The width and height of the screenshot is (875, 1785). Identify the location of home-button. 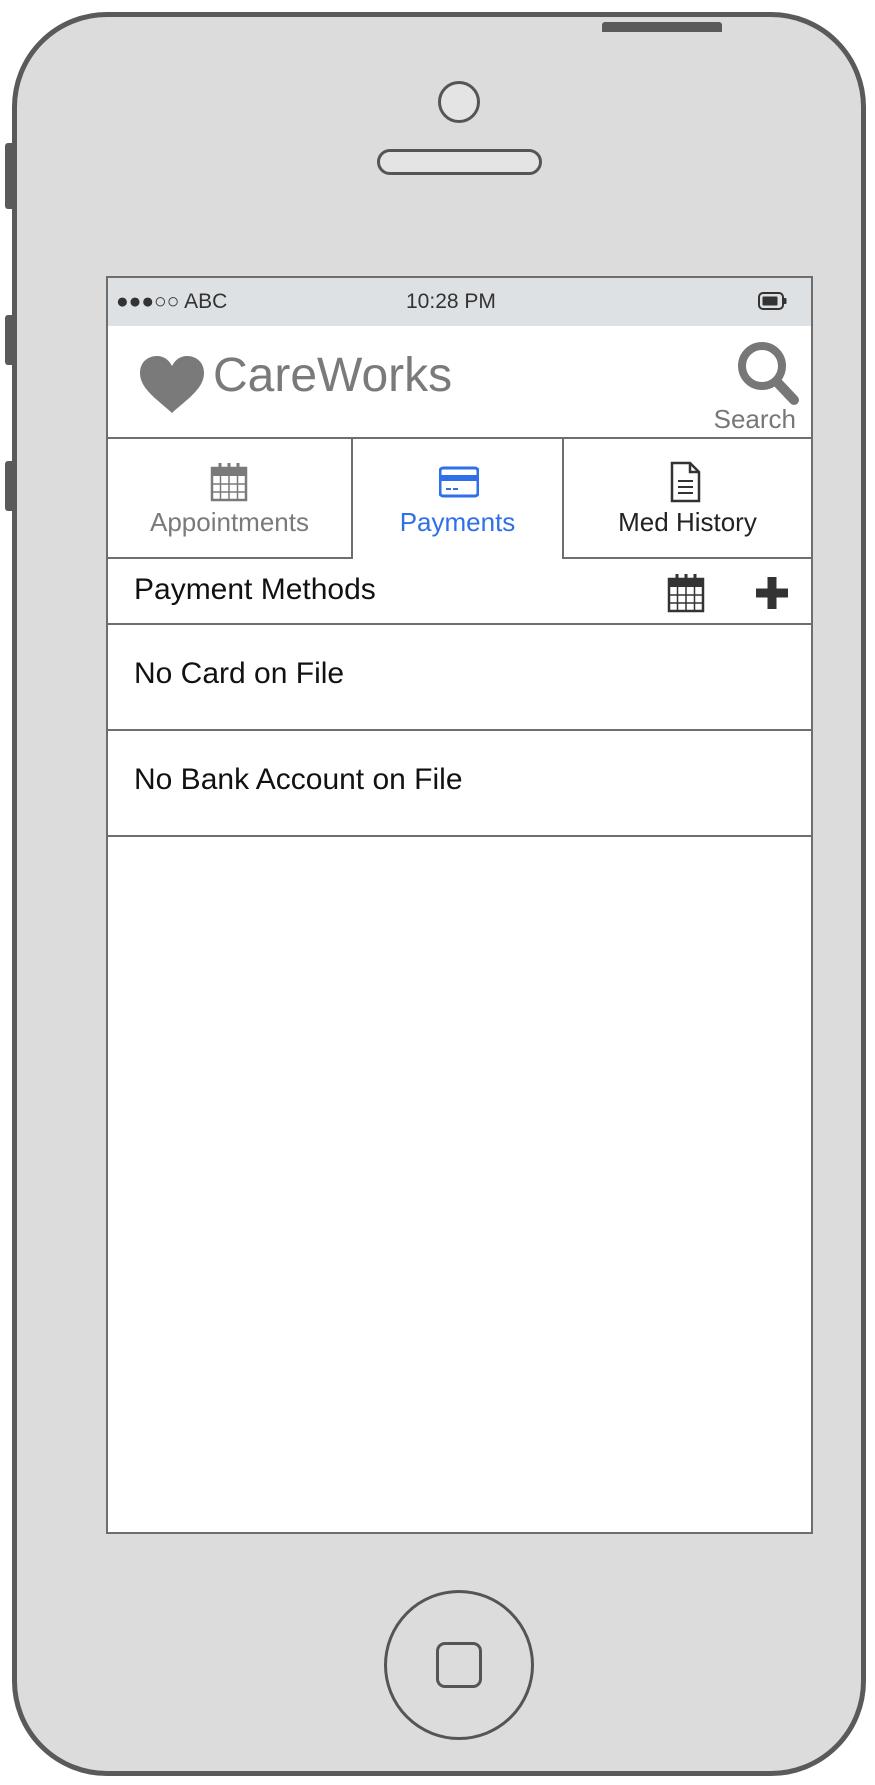
(459, 1665).